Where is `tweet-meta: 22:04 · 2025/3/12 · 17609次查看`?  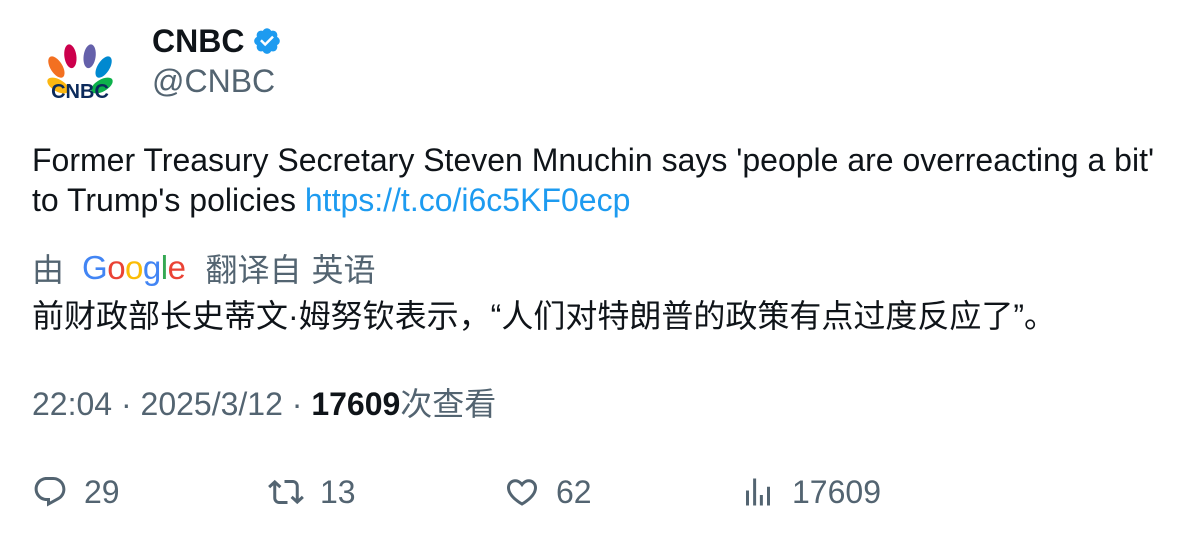
tweet-meta: 22:04 · 2025/3/12 · 17609次查看 is located at coordinates (264, 404).